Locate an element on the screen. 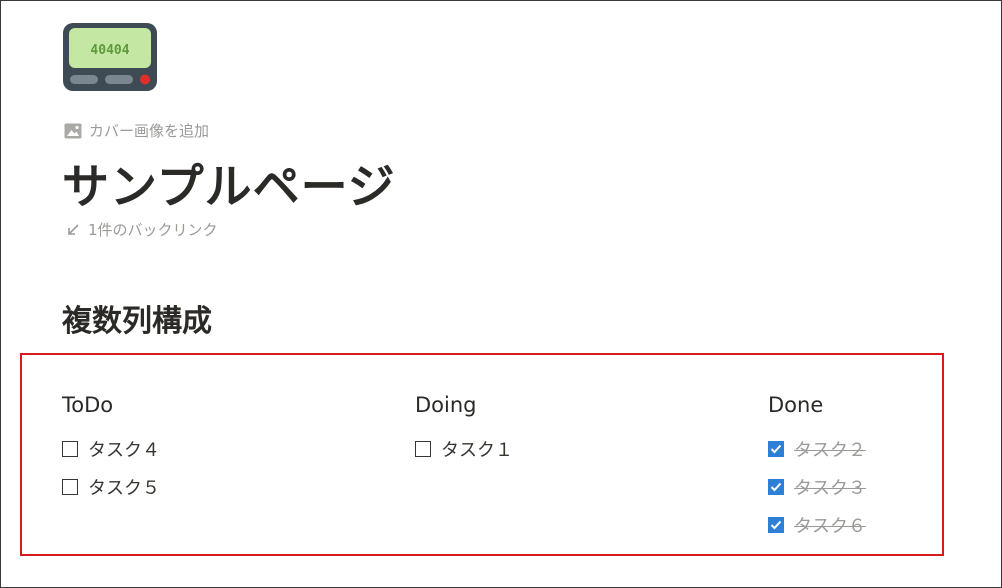 This screenshot has height=588, width=1002. page-title: サンプルページ is located at coordinates (229, 182).